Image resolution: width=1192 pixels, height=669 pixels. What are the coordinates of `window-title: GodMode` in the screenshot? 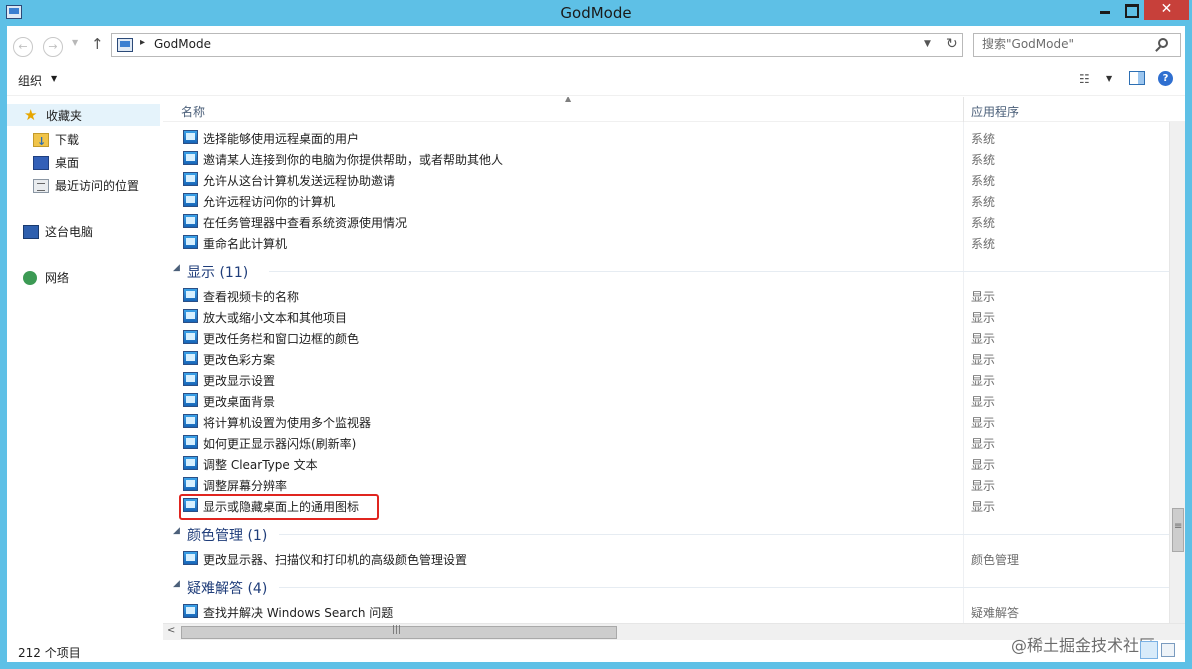 It's located at (596, 13).